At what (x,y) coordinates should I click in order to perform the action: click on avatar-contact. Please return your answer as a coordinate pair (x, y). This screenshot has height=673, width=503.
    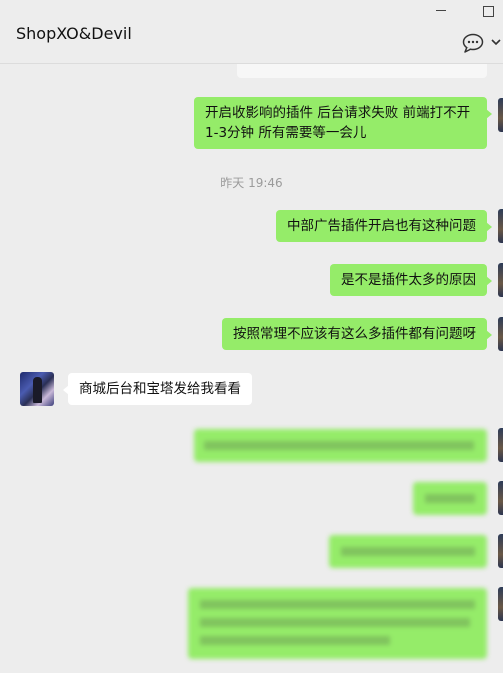
    Looking at the image, I should click on (37, 389).